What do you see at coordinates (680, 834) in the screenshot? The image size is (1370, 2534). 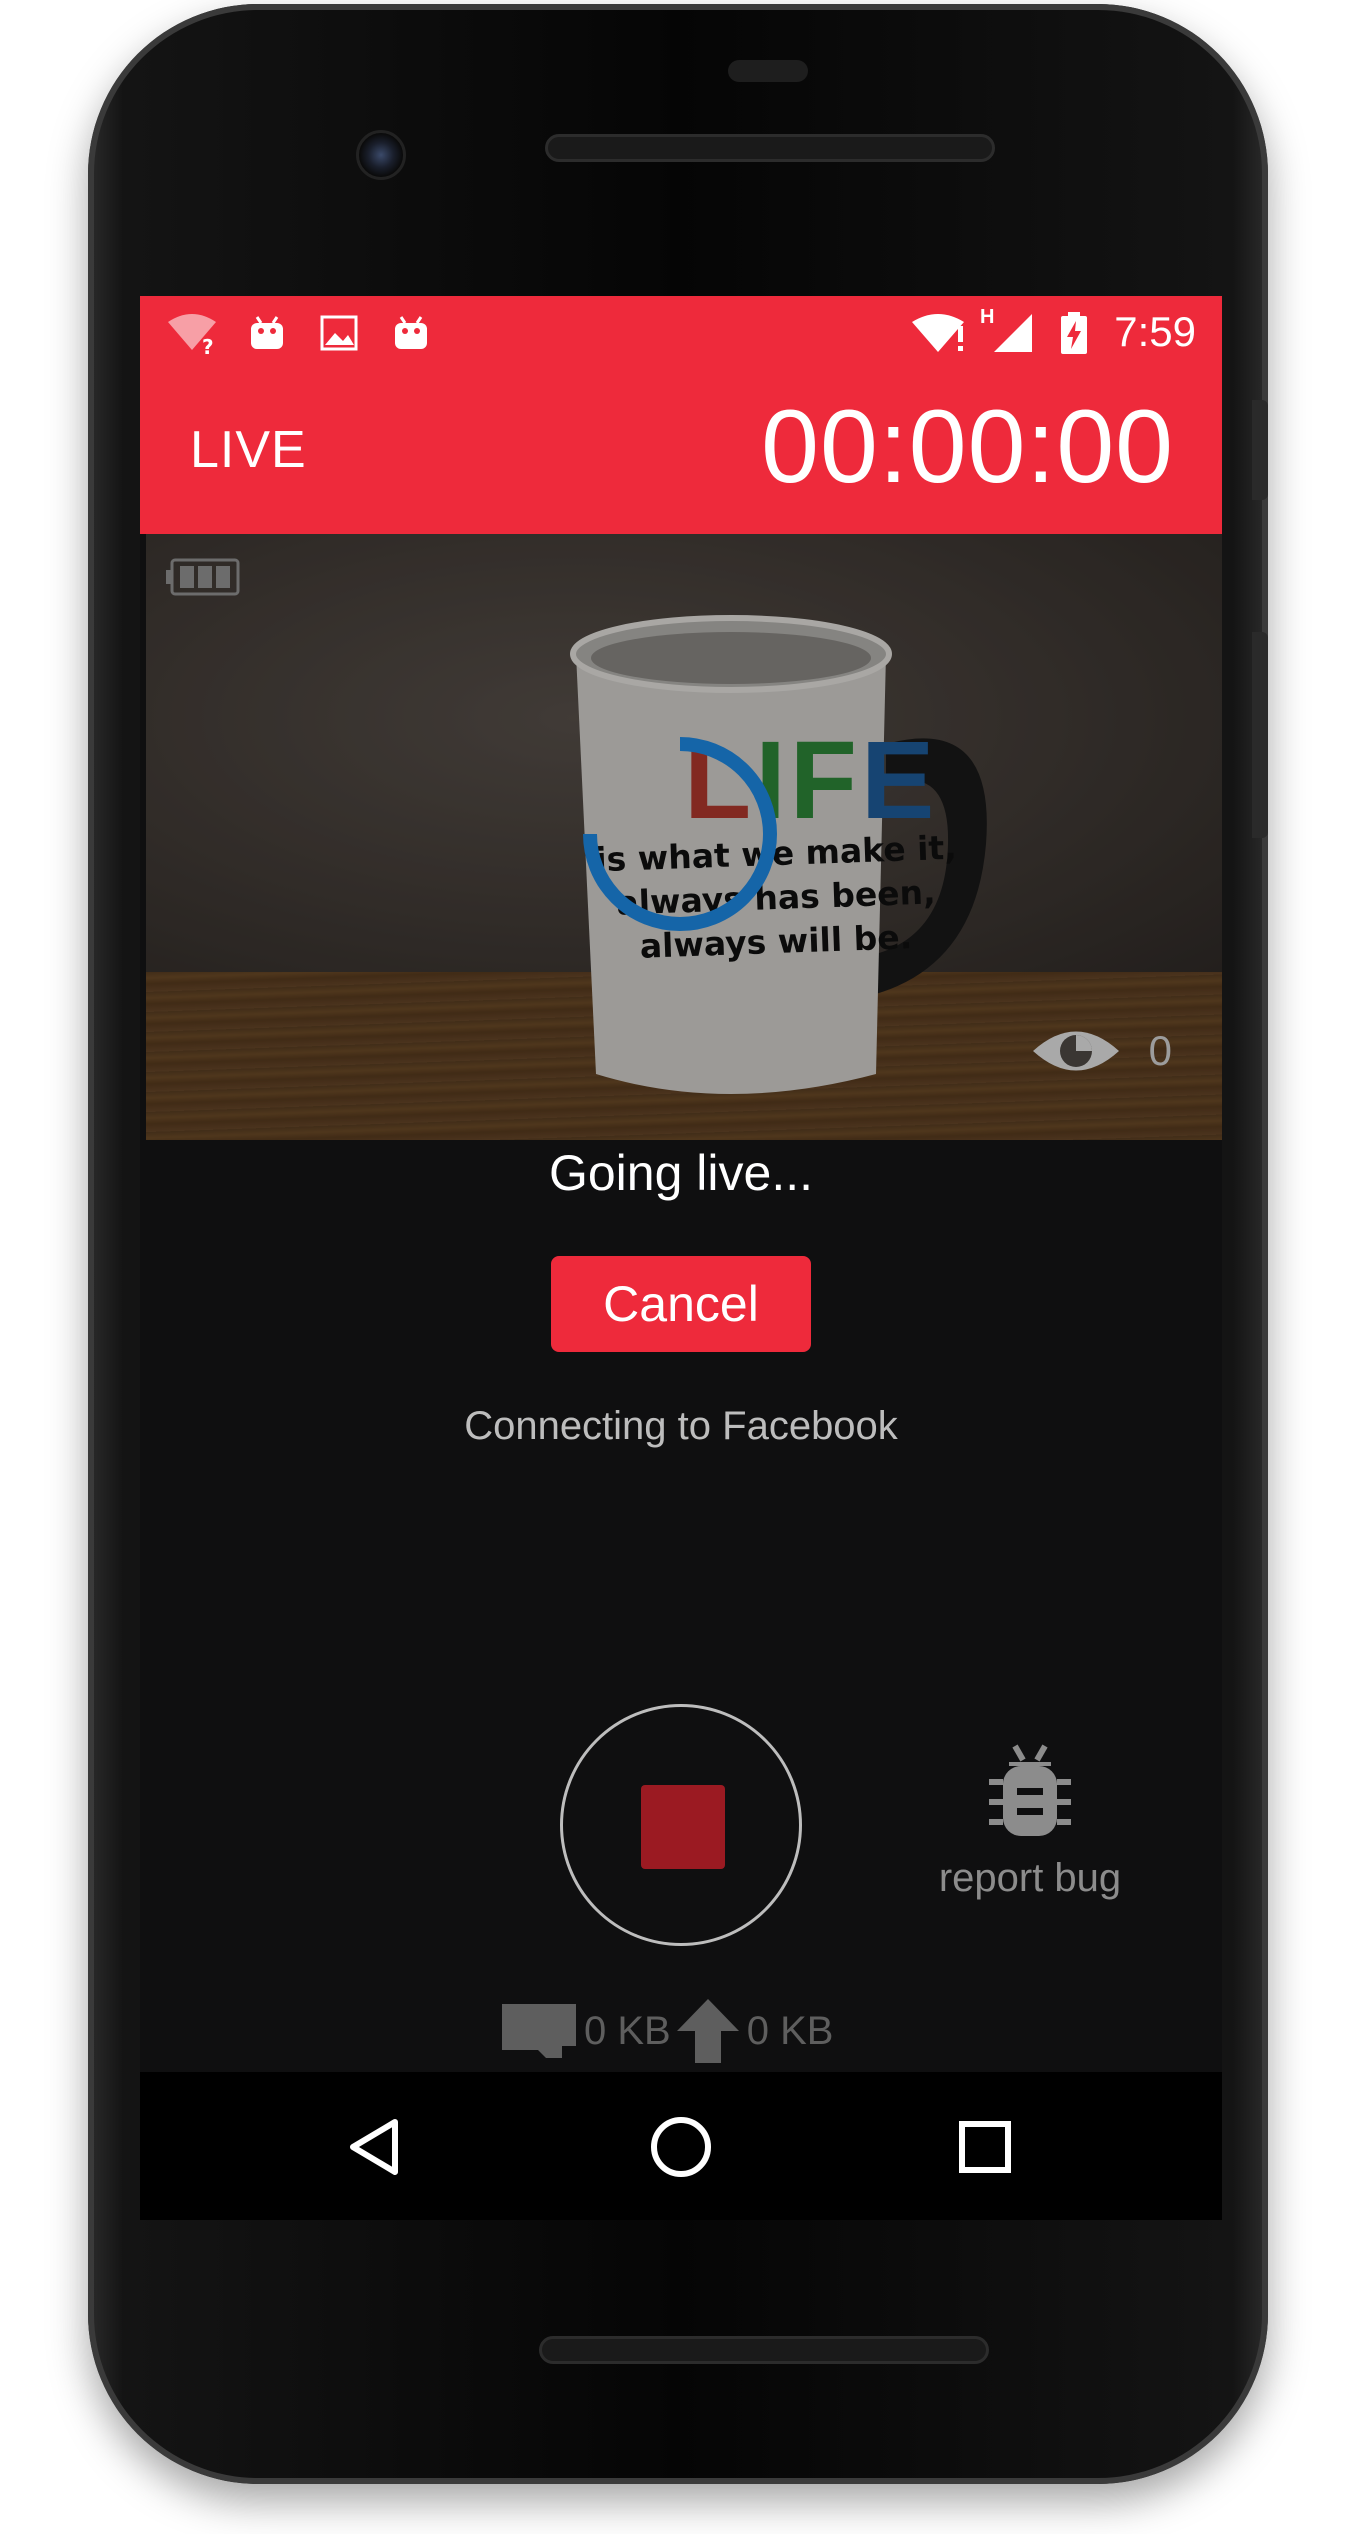 I see `loading-spinner` at bounding box center [680, 834].